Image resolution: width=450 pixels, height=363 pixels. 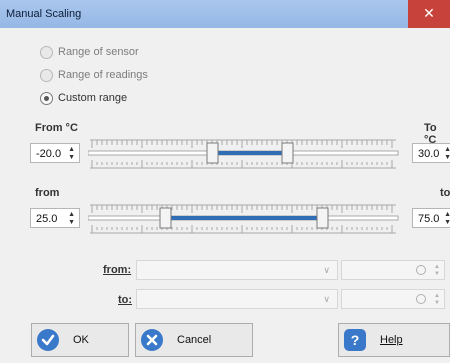 I want to click on checkmark-icon, so click(x=48, y=340).